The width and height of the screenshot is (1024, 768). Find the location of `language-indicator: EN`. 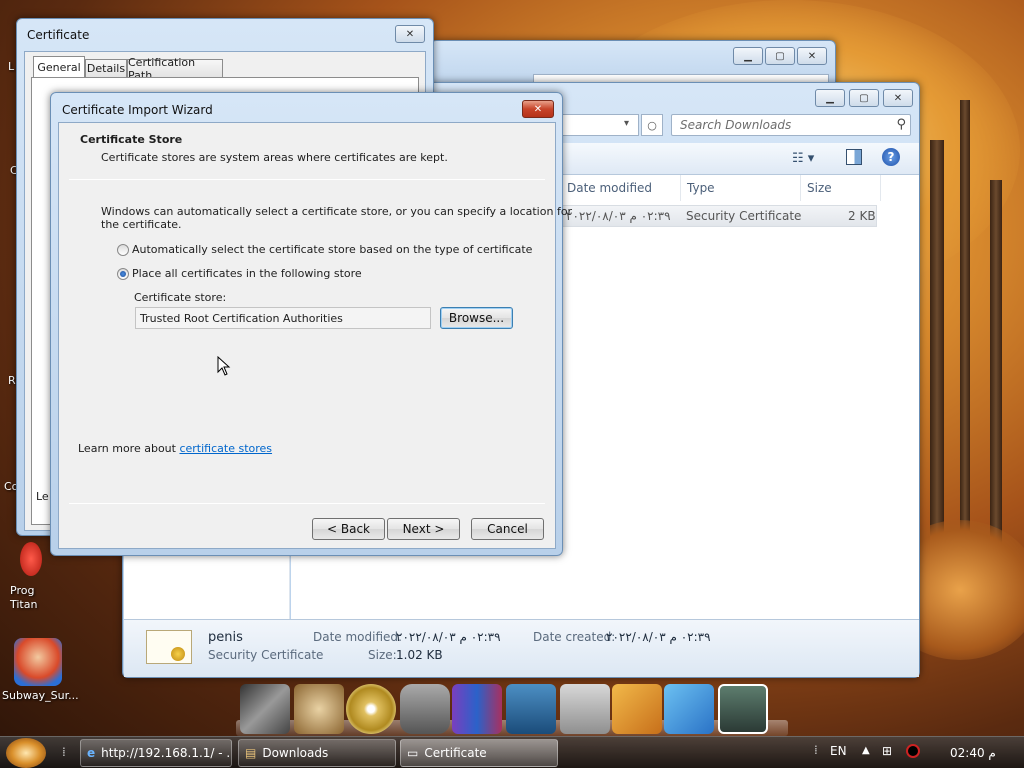

language-indicator: EN is located at coordinates (838, 751).